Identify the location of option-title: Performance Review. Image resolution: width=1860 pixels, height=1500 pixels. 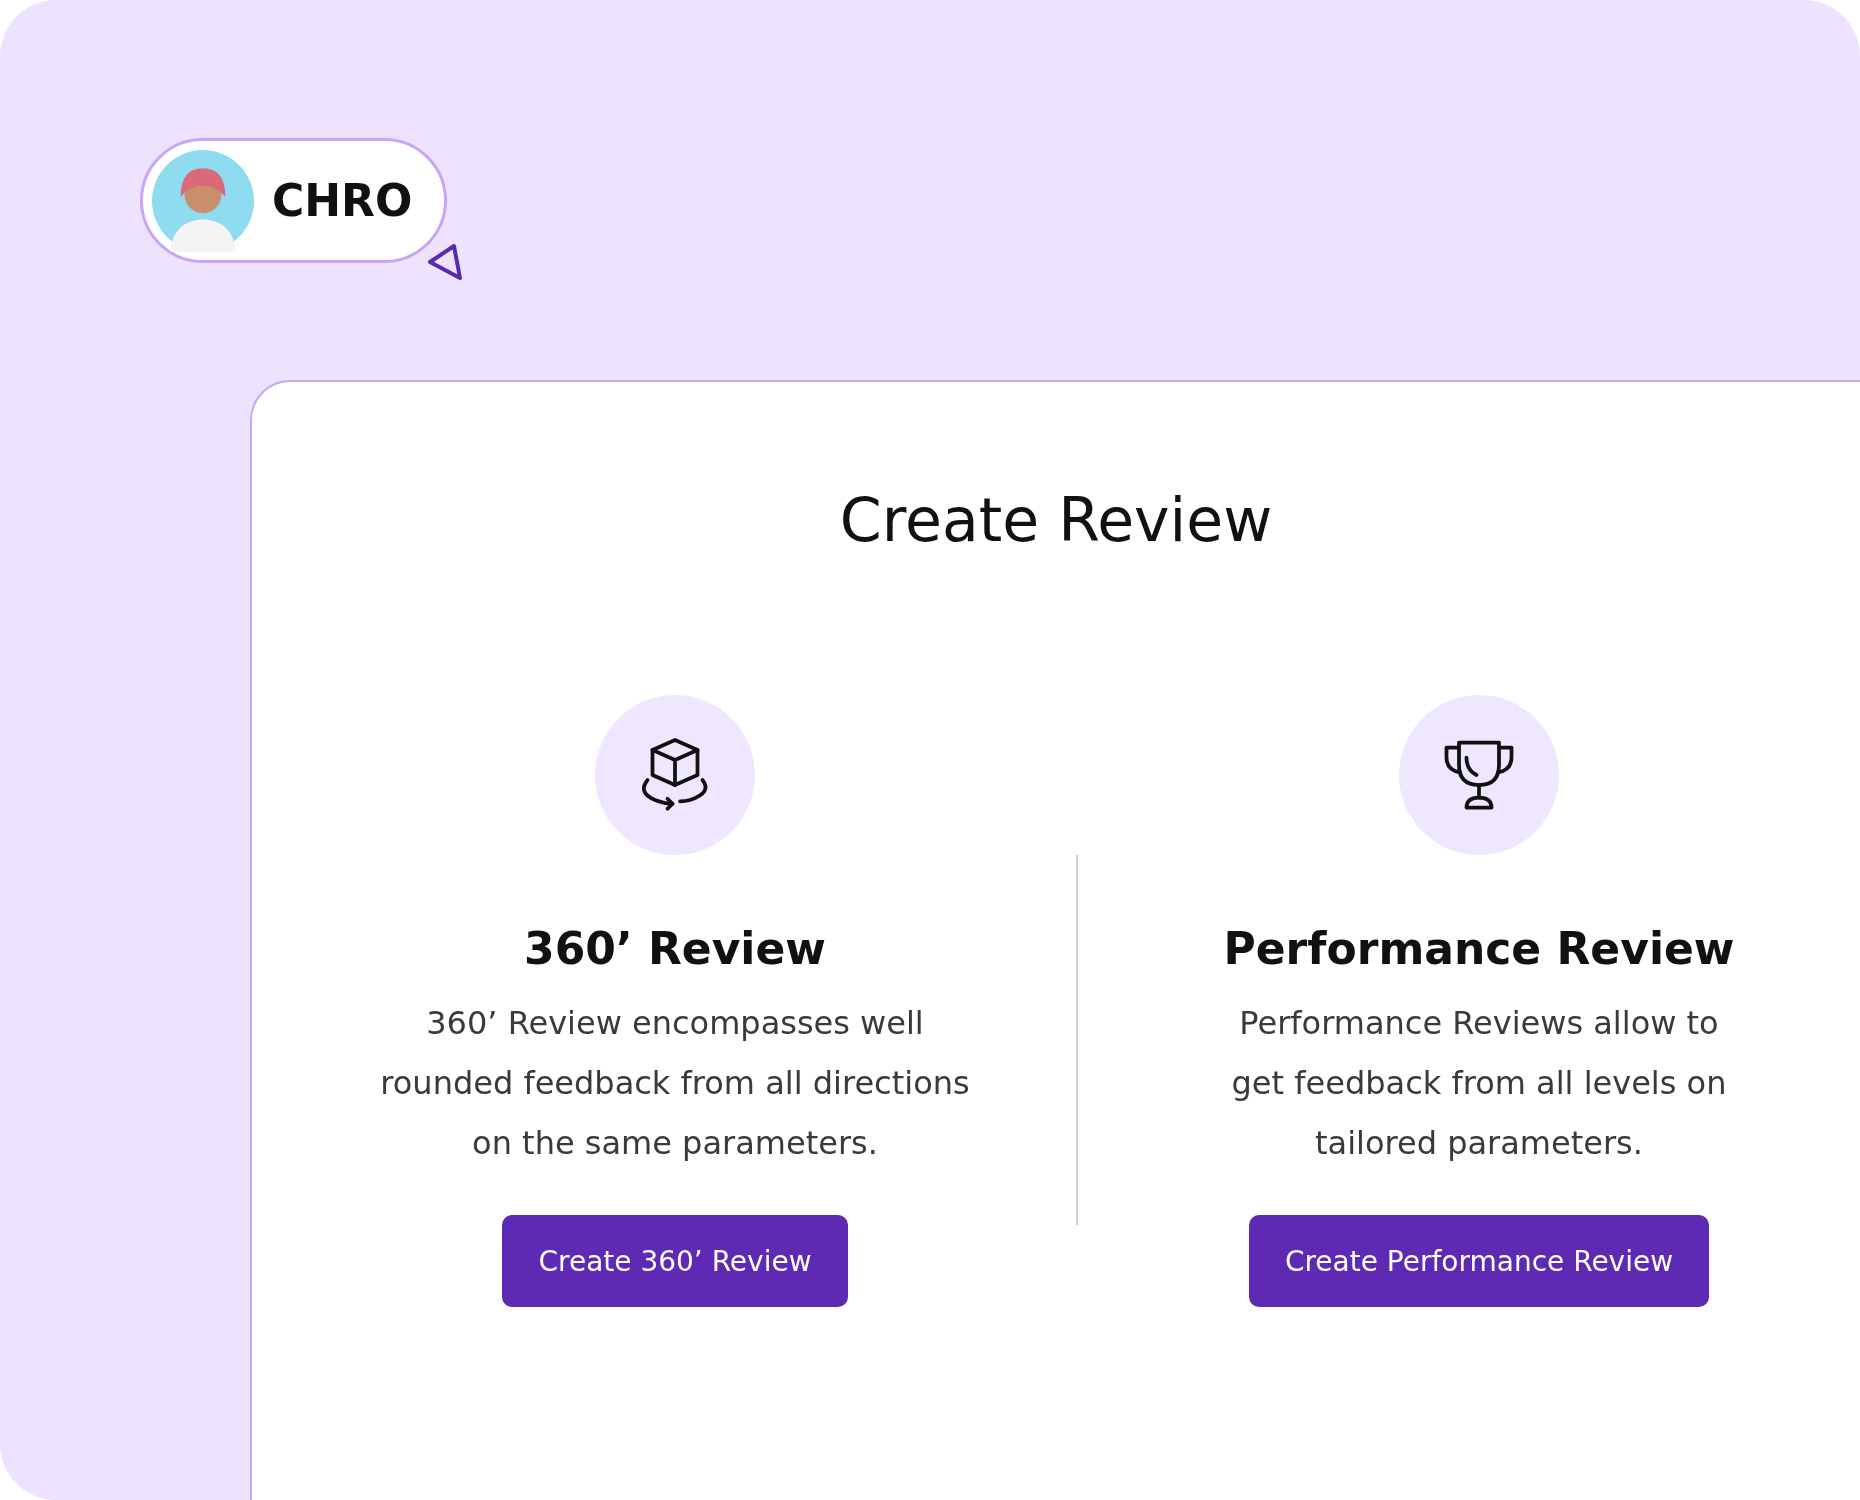
(1479, 949).